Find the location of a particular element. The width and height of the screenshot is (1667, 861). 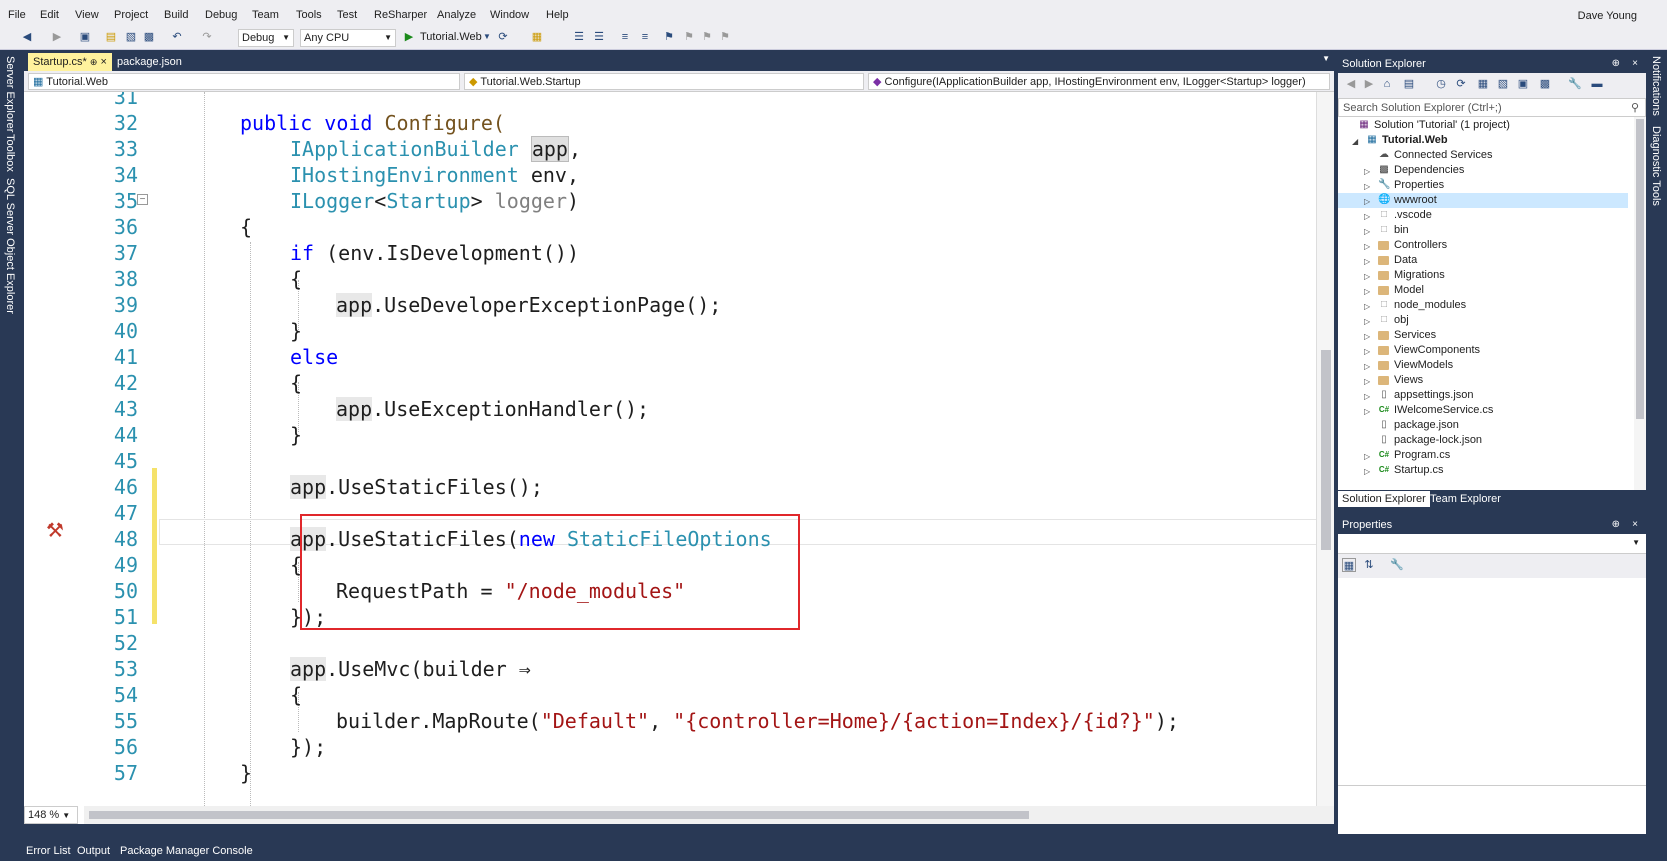

refresh-icon: ⟳ is located at coordinates (503, 37).